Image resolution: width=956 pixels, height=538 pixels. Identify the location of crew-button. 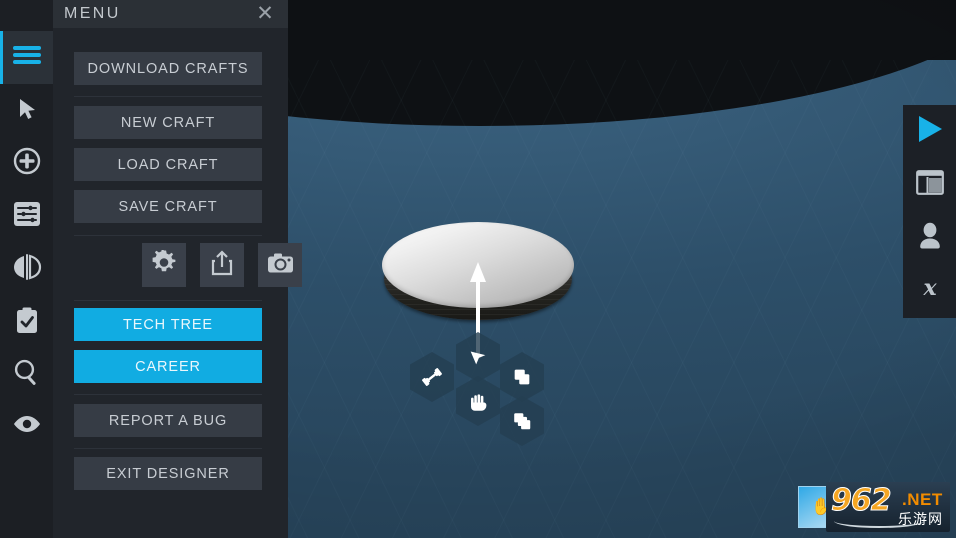
(929, 237).